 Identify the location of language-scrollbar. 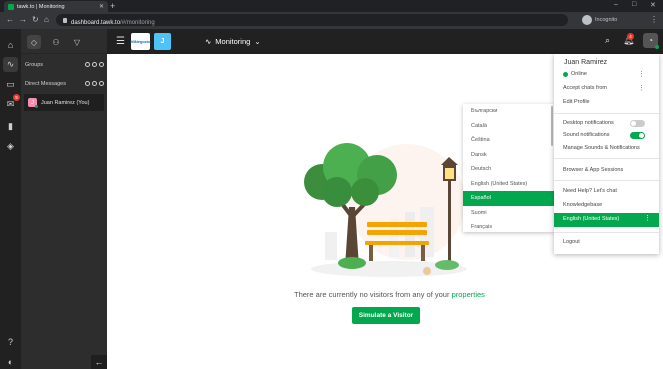
(552, 126).